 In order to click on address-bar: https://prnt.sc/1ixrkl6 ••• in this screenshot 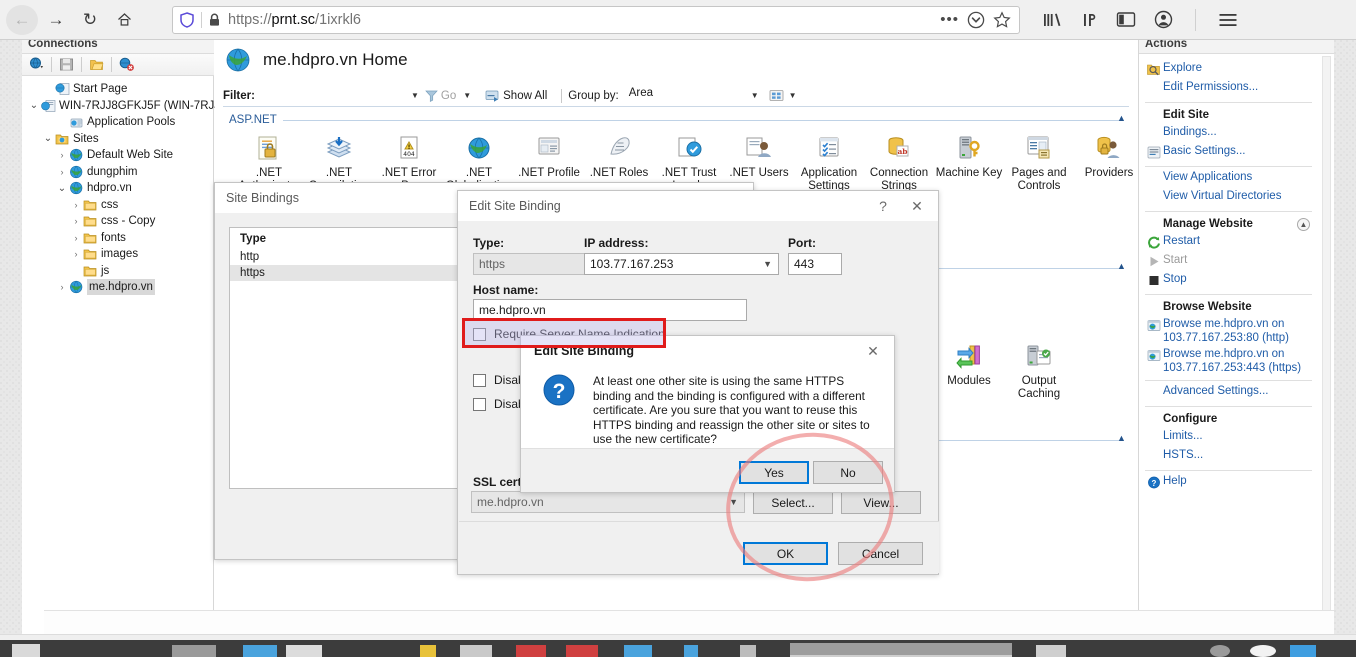, I will do `click(596, 19)`.